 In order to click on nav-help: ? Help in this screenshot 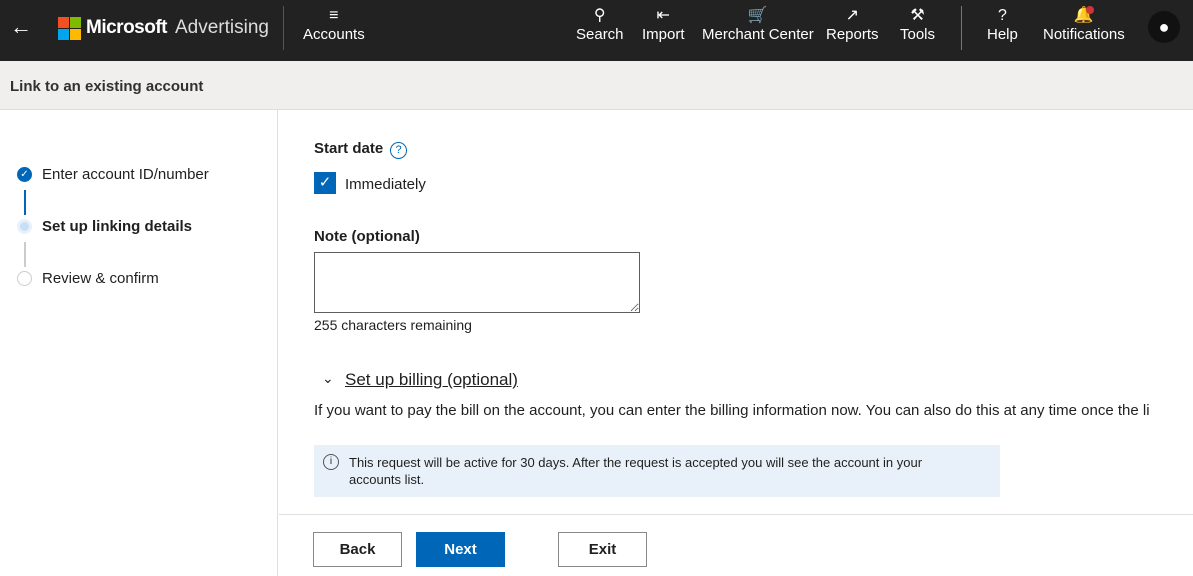, I will do `click(1002, 24)`.